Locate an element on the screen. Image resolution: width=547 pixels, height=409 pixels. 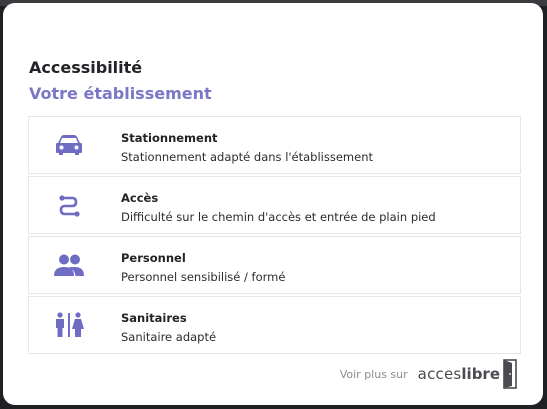
door-icon is located at coordinates (510, 374).